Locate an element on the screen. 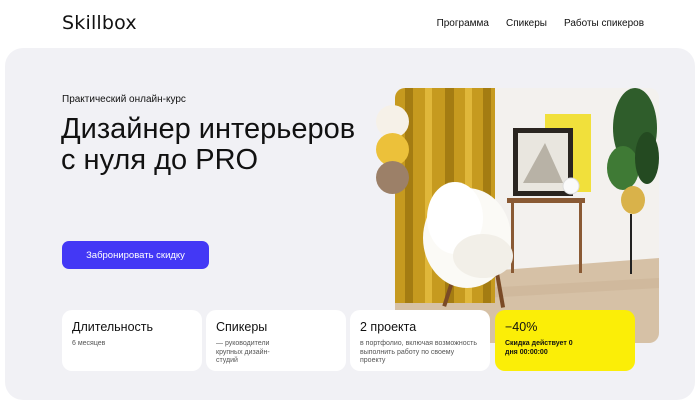 The width and height of the screenshot is (700, 410). card-heading: 2 проекта is located at coordinates (388, 327).